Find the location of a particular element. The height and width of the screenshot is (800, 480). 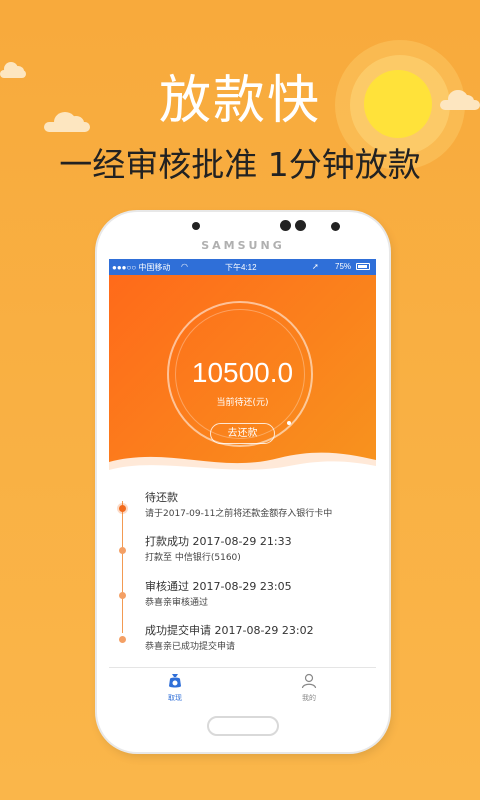

timeline-desc: 恭喜亲已成功提交申请 is located at coordinates (190, 647).